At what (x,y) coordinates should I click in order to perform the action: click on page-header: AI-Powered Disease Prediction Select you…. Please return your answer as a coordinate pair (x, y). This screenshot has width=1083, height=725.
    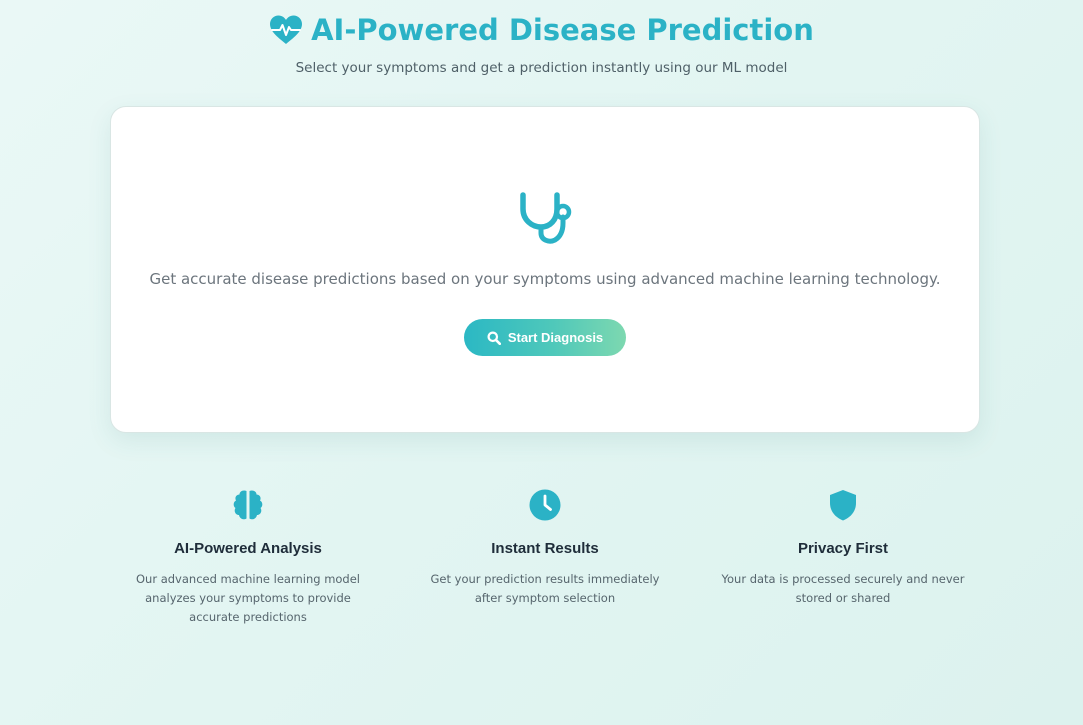
    Looking at the image, I should click on (541, 44).